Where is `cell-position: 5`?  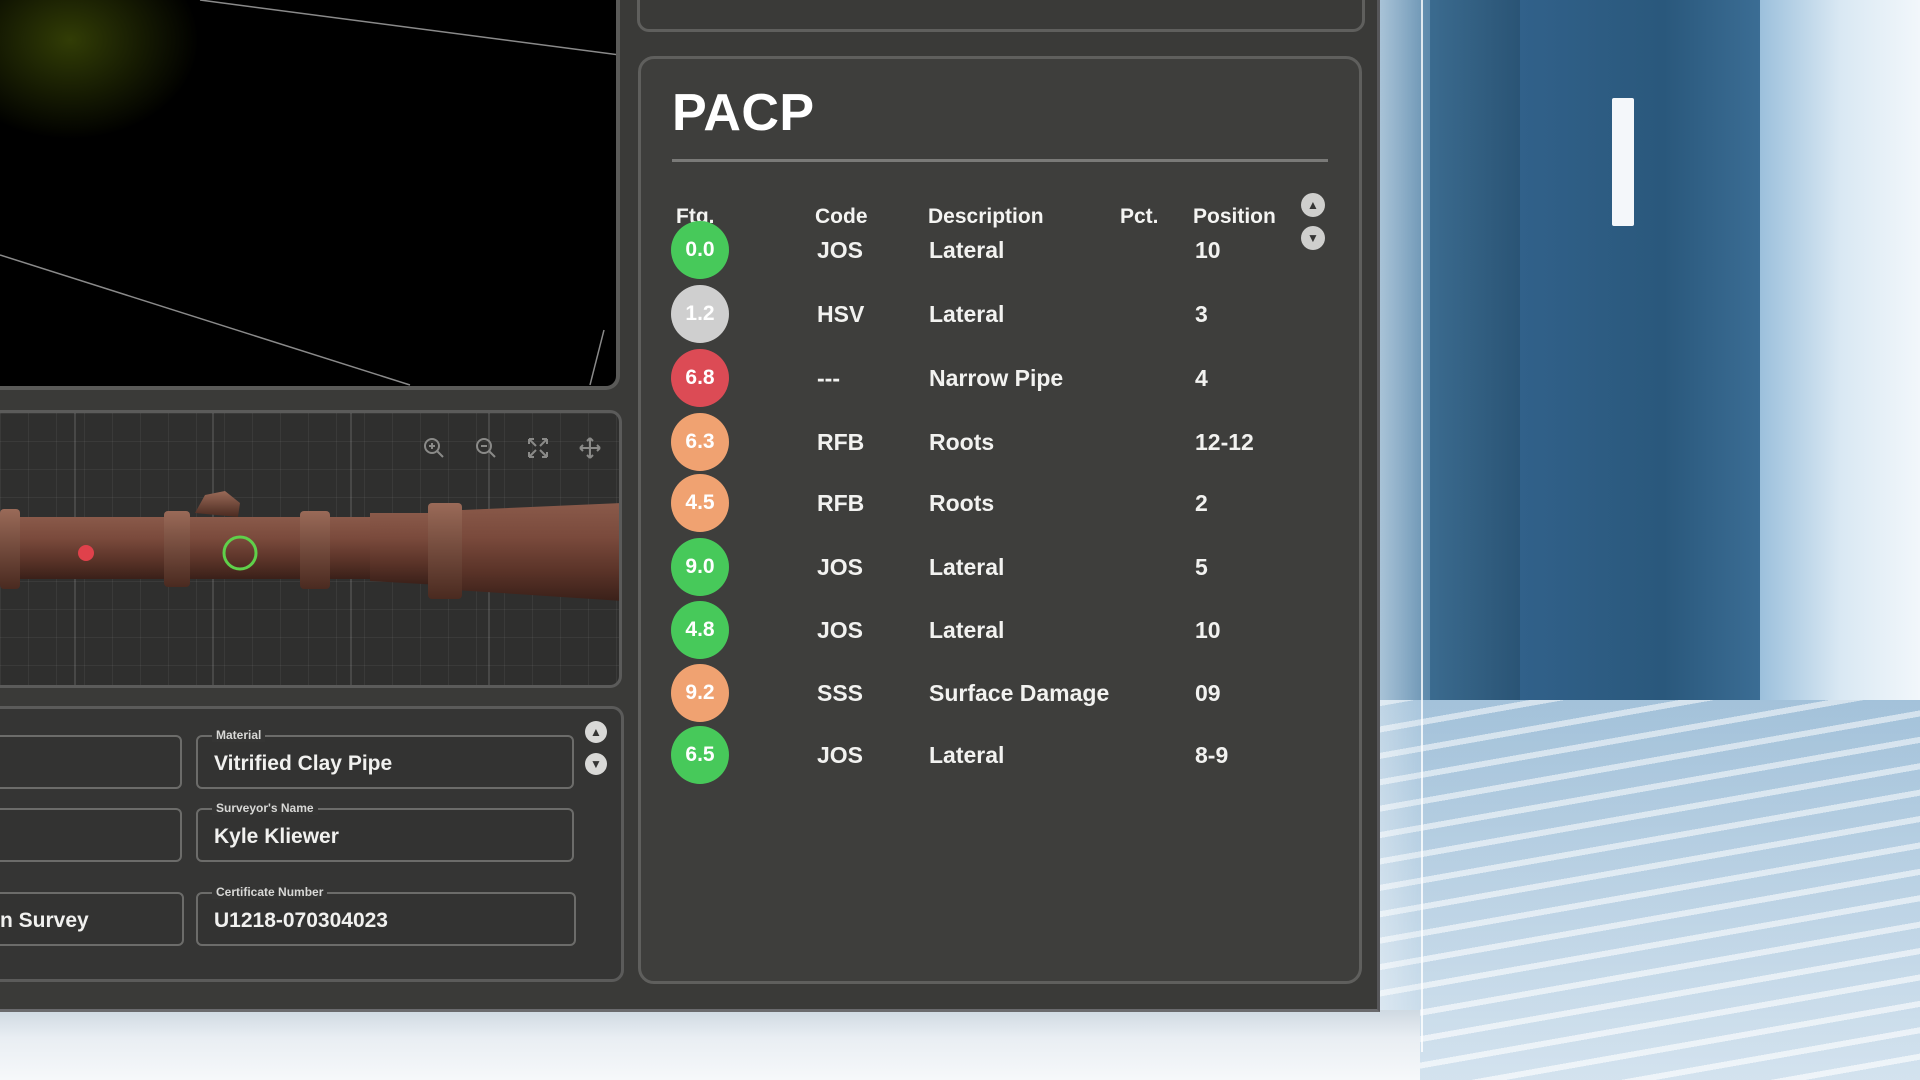
cell-position: 5 is located at coordinates (1201, 567).